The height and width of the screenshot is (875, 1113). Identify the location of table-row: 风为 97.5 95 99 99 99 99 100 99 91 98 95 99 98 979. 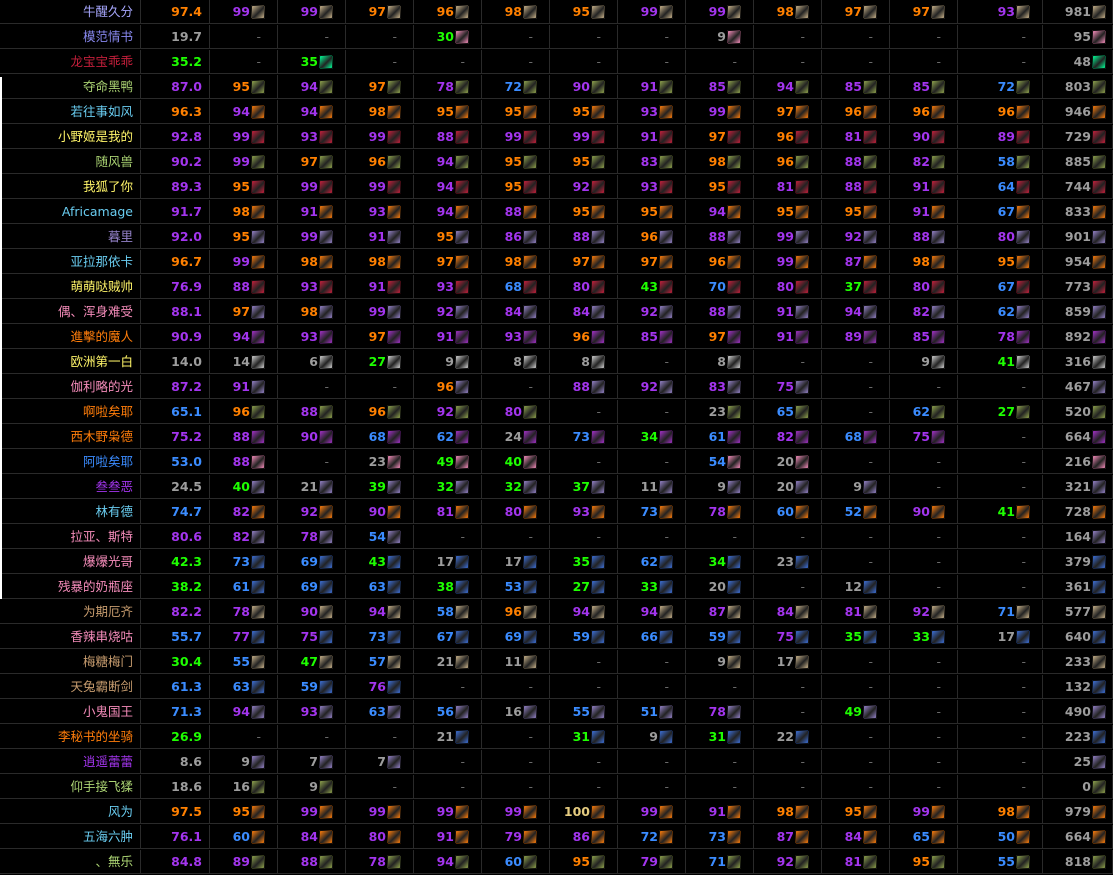
(556, 812).